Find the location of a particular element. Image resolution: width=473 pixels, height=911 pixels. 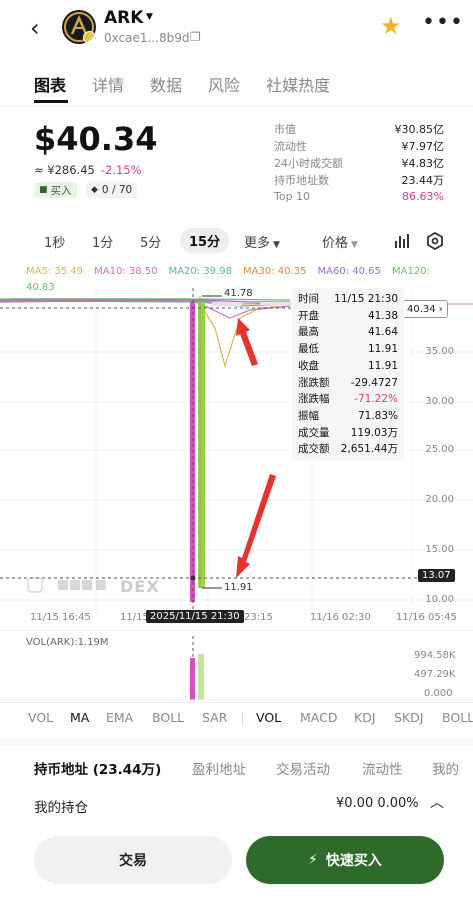

buy-badge-icon: ■ is located at coordinates (43, 190).